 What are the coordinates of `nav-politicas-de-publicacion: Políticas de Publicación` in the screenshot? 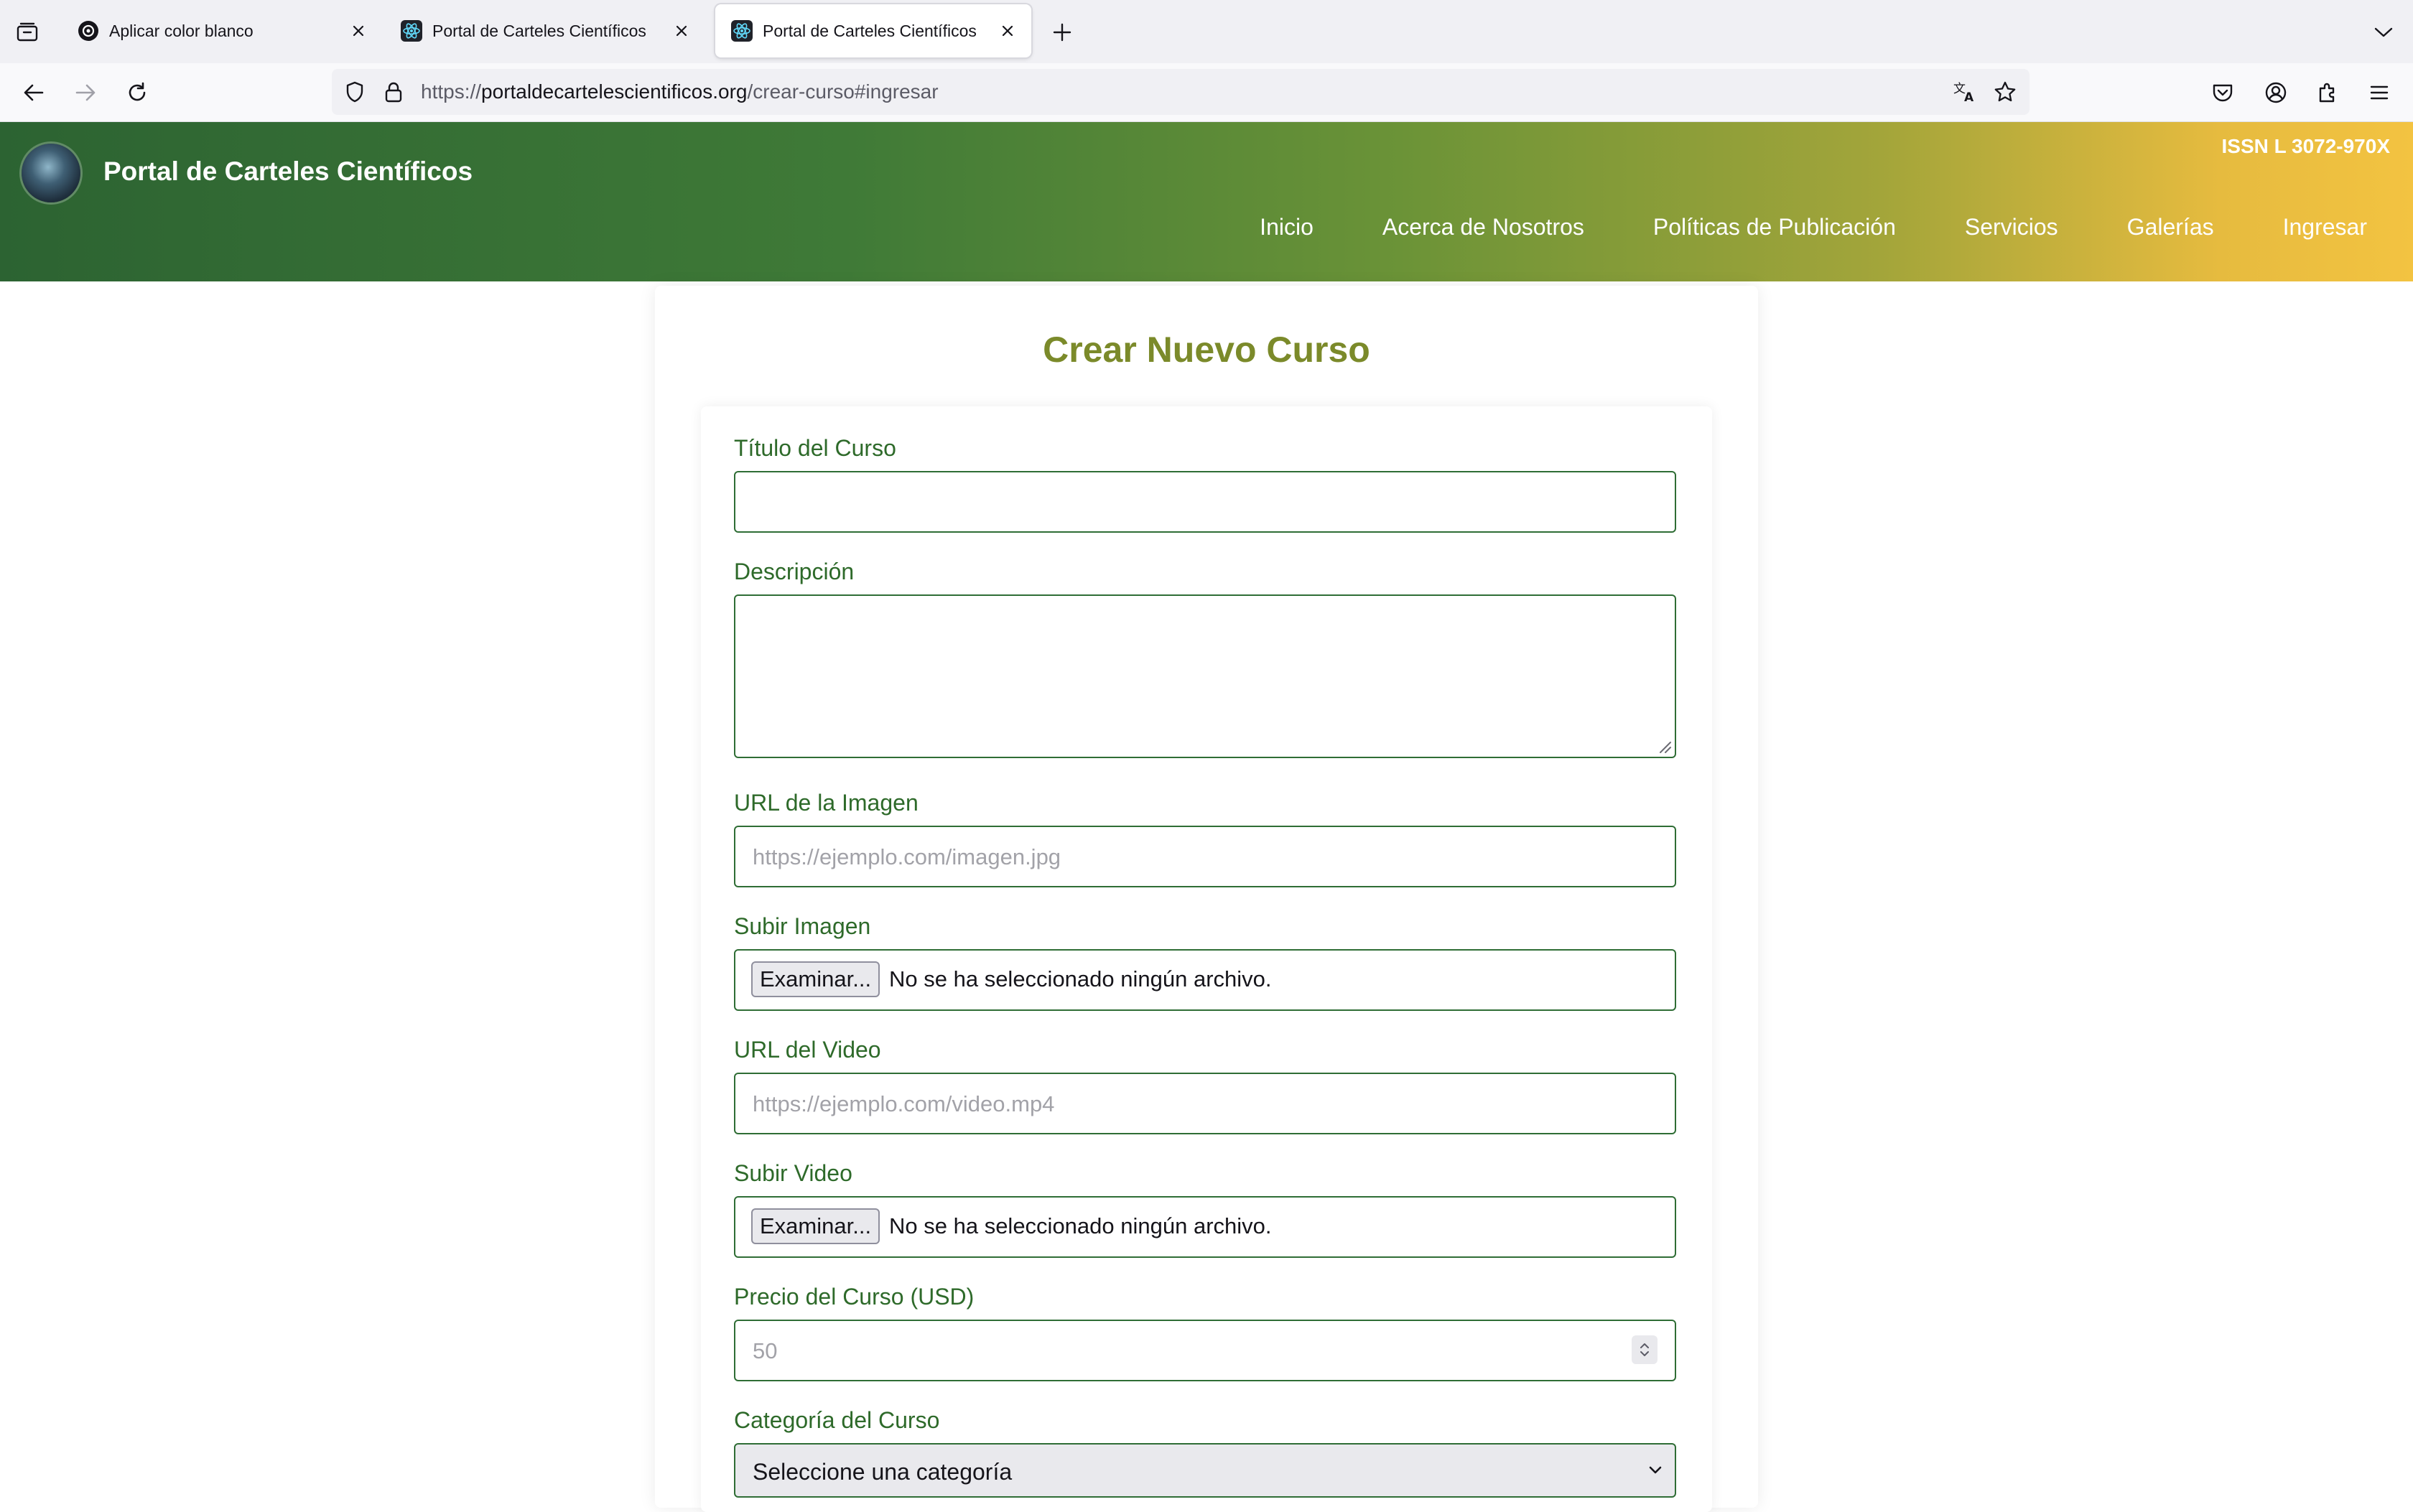 It's located at (1775, 227).